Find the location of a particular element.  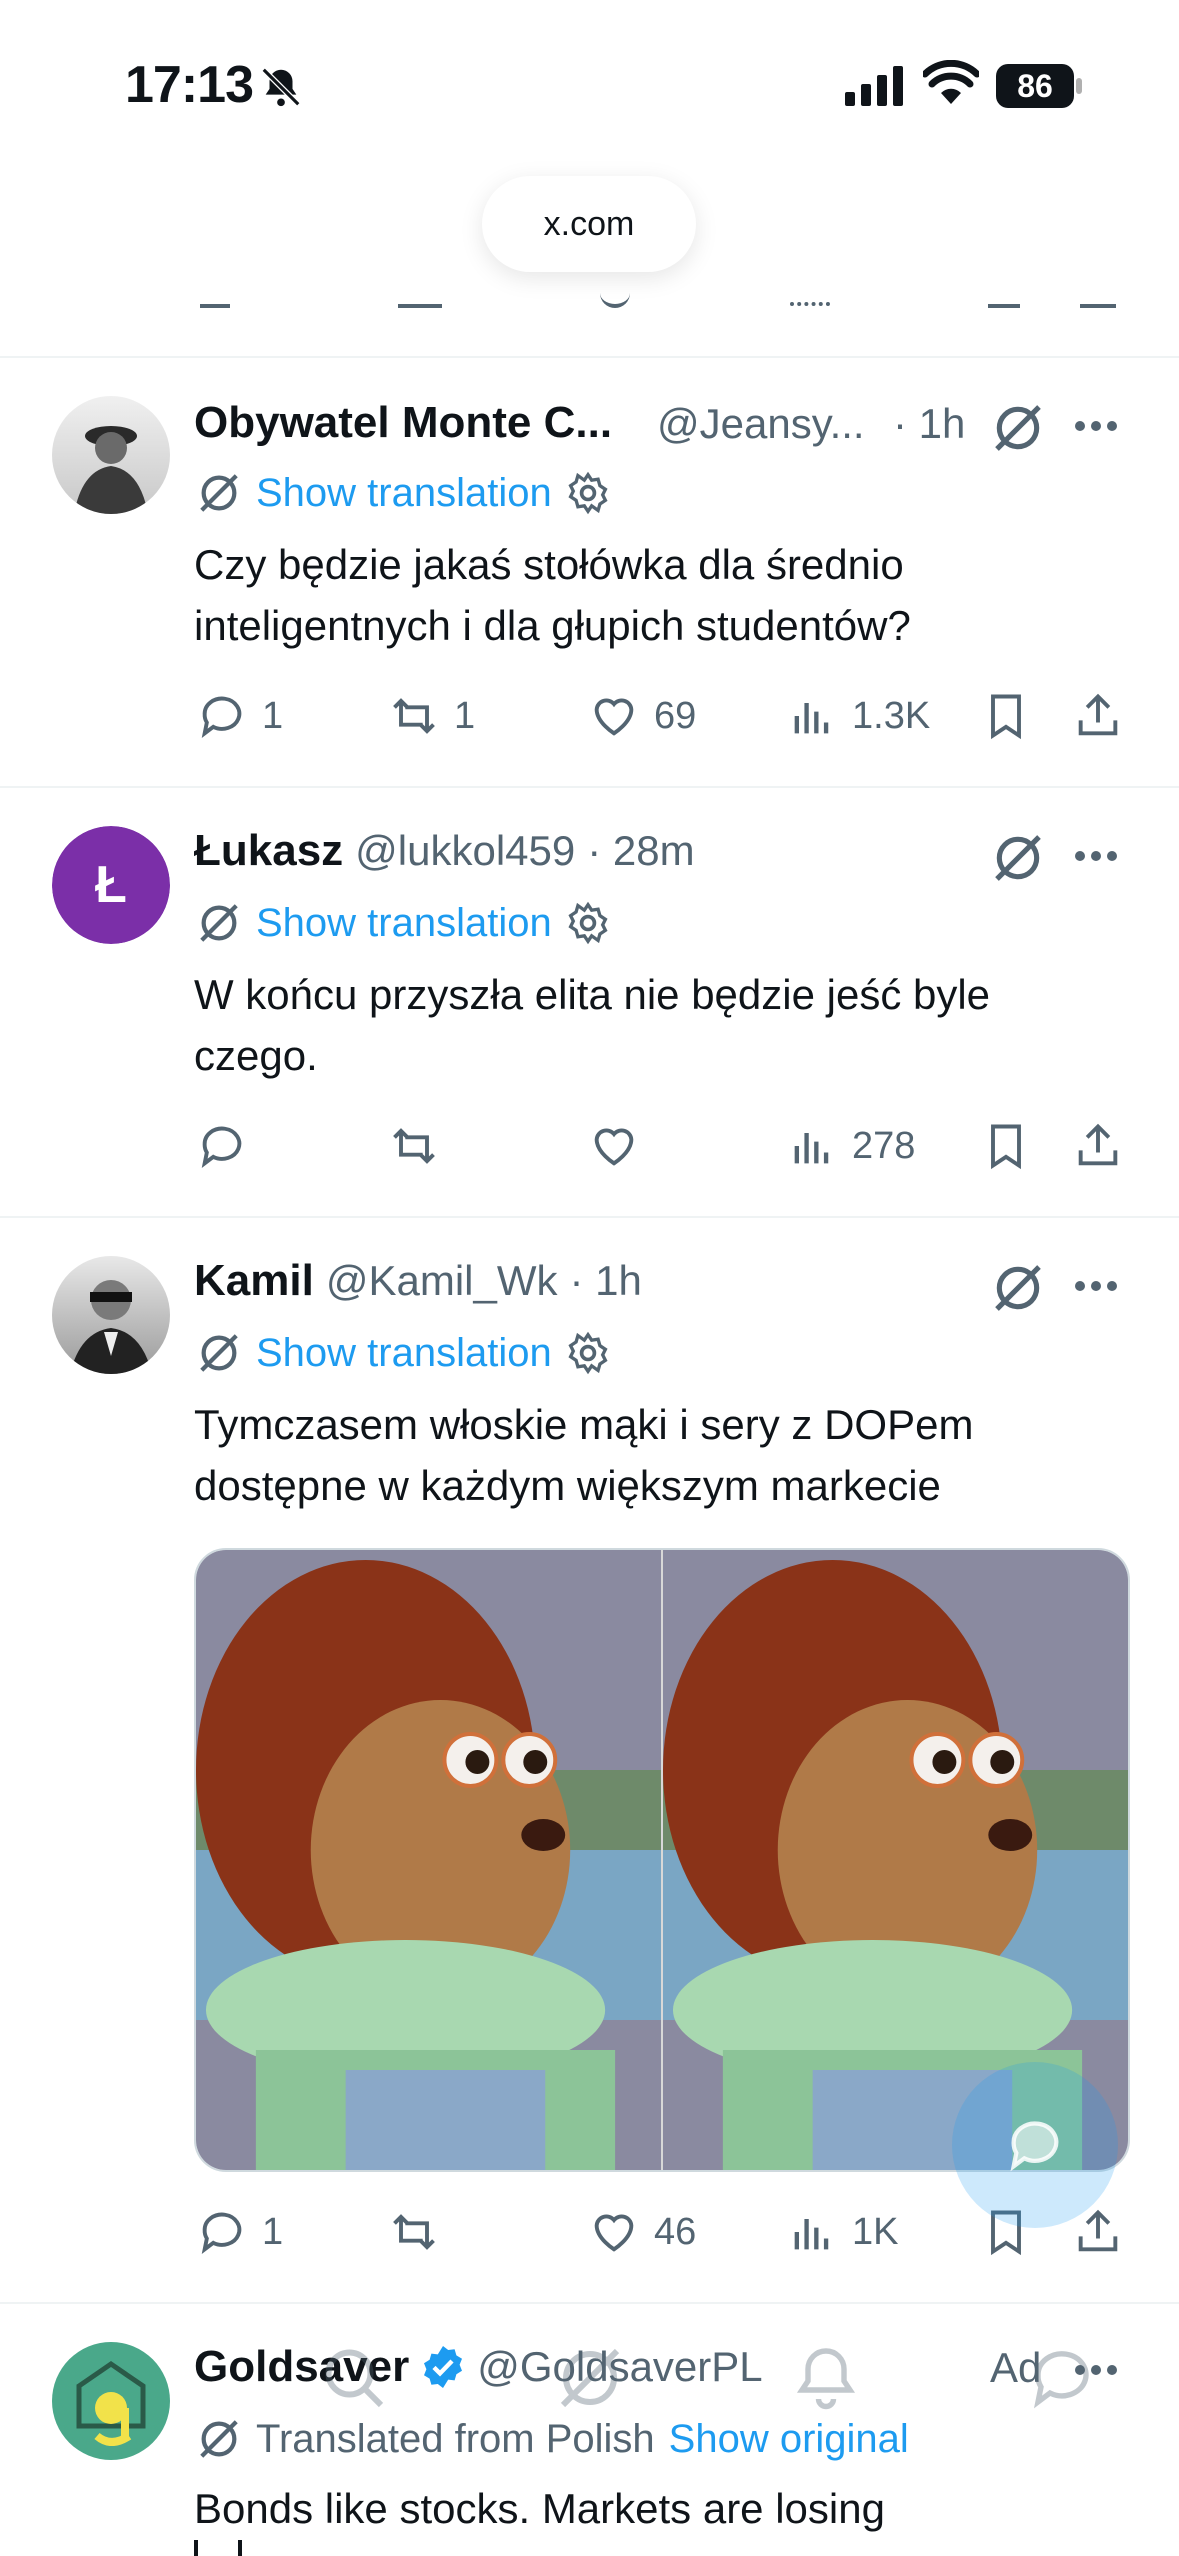

tweet-text: Bonds like stocks. Markets are losing is located at coordinates (539, 2508).